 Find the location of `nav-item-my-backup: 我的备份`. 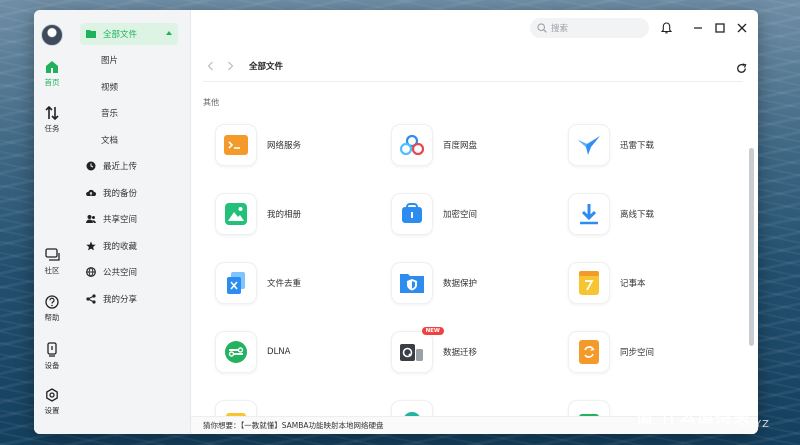

nav-item-my-backup: 我的备份 is located at coordinates (128, 193).